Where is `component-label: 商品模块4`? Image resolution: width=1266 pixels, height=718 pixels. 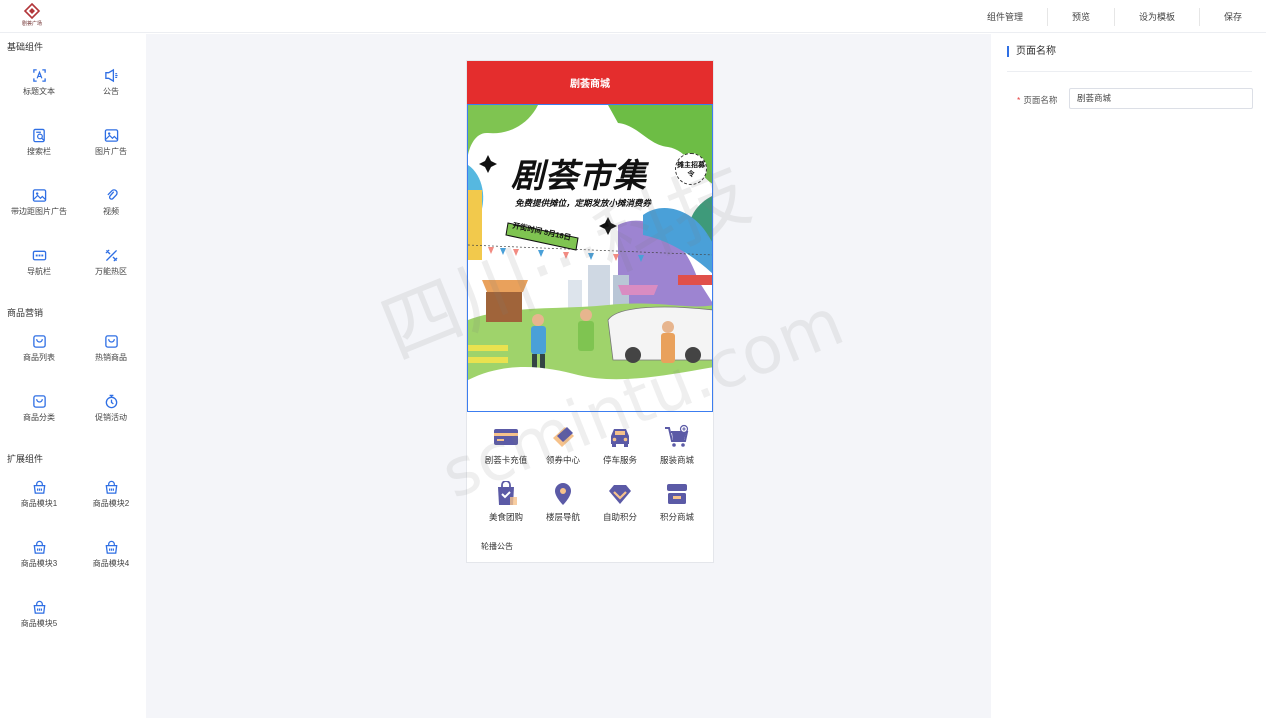
component-label: 商品模块4 is located at coordinates (111, 563).